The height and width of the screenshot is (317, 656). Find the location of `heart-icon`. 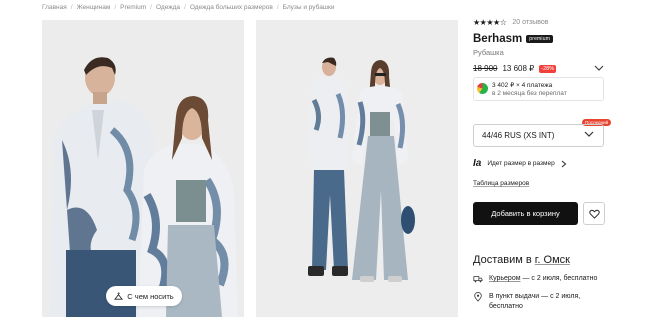

heart-icon is located at coordinates (594, 214).